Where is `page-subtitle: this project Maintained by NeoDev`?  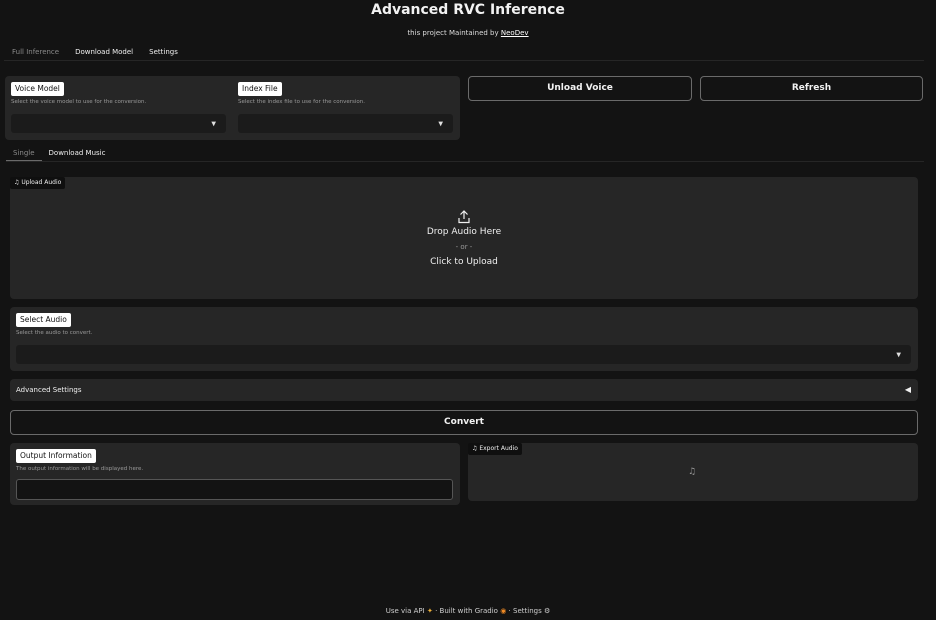
page-subtitle: this project Maintained by NeoDev is located at coordinates (468, 33).